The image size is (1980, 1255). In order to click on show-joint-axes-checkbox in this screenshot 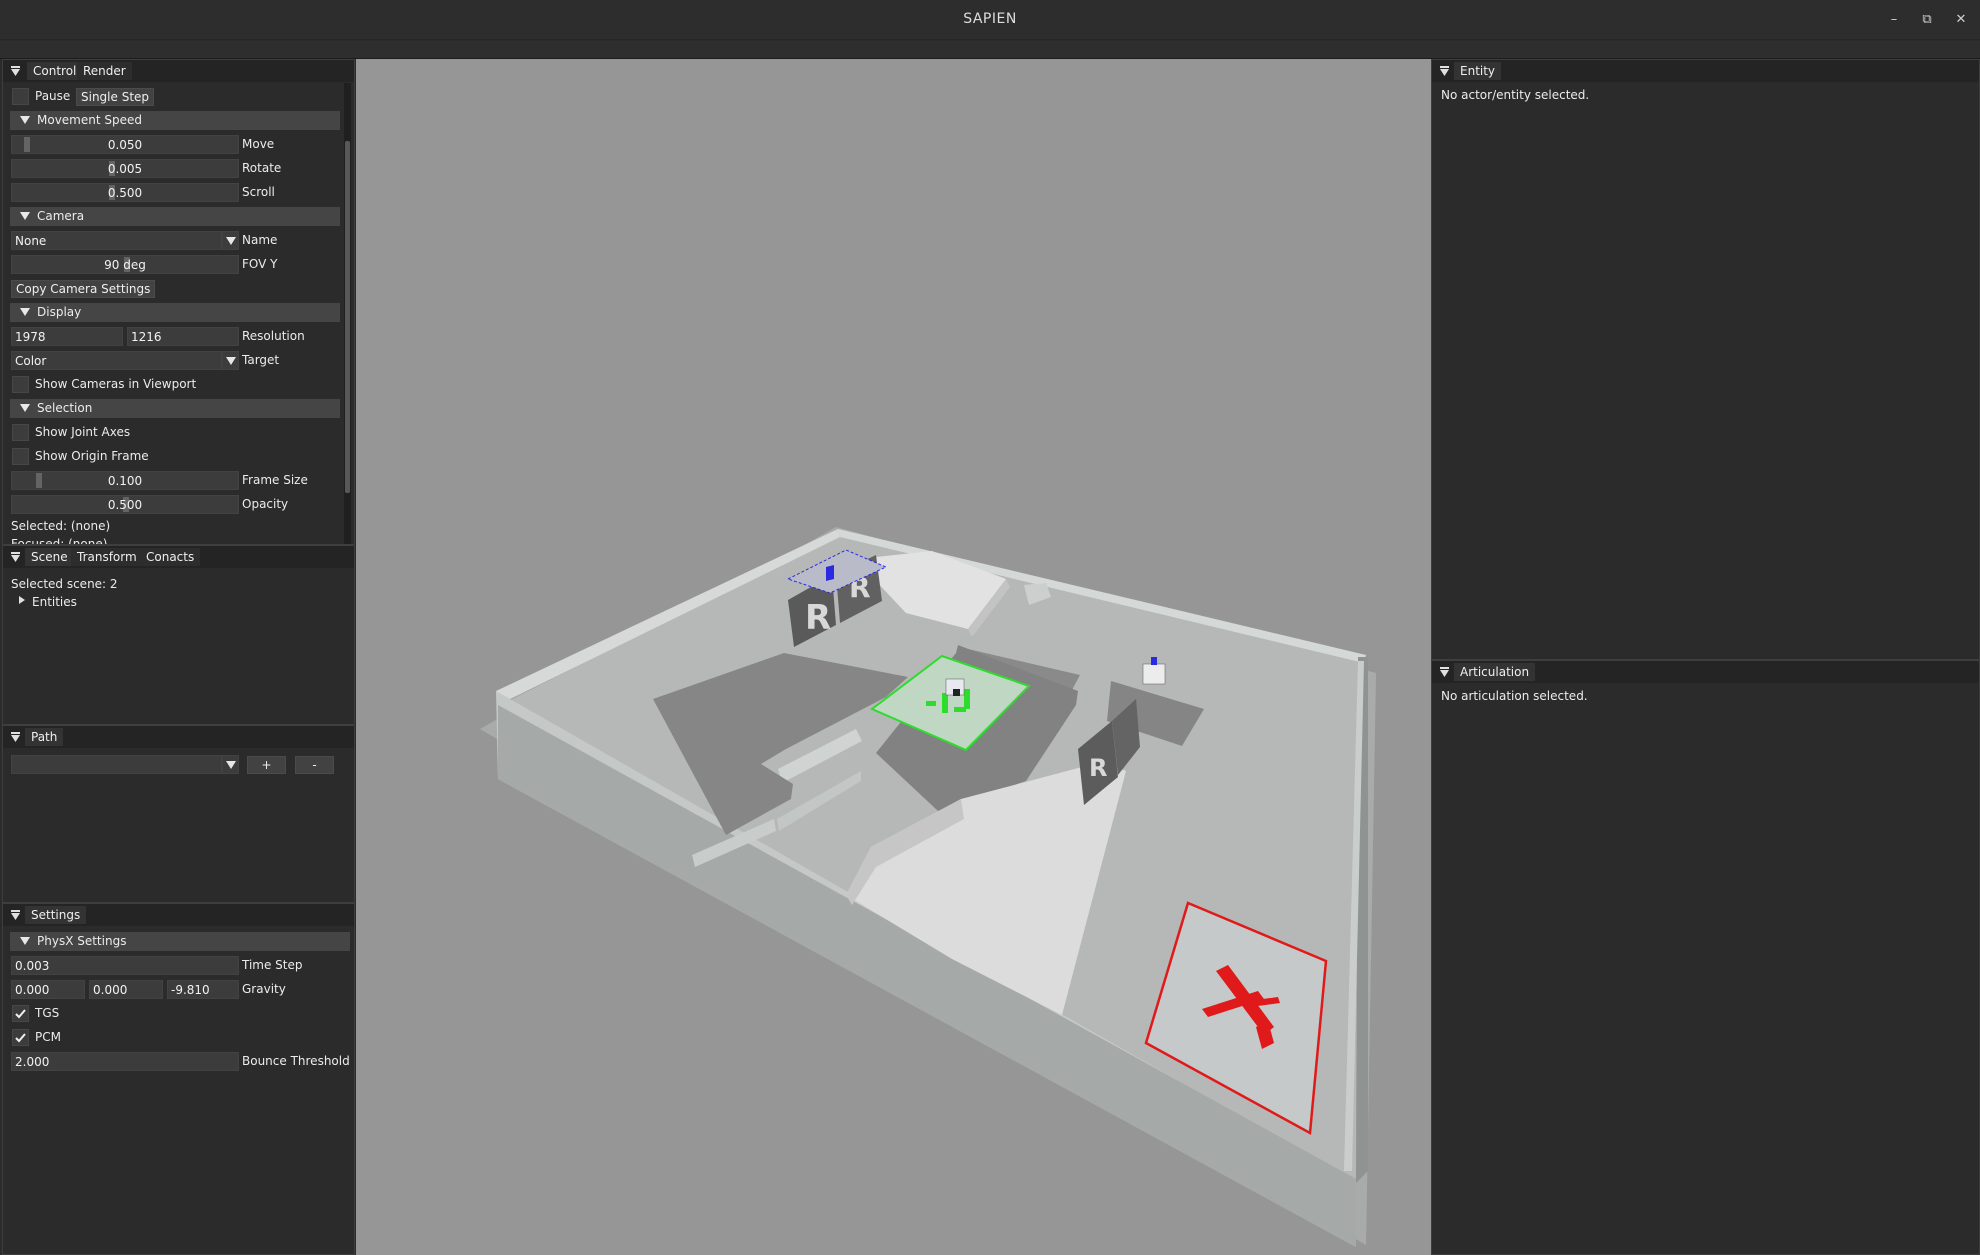, I will do `click(20, 432)`.